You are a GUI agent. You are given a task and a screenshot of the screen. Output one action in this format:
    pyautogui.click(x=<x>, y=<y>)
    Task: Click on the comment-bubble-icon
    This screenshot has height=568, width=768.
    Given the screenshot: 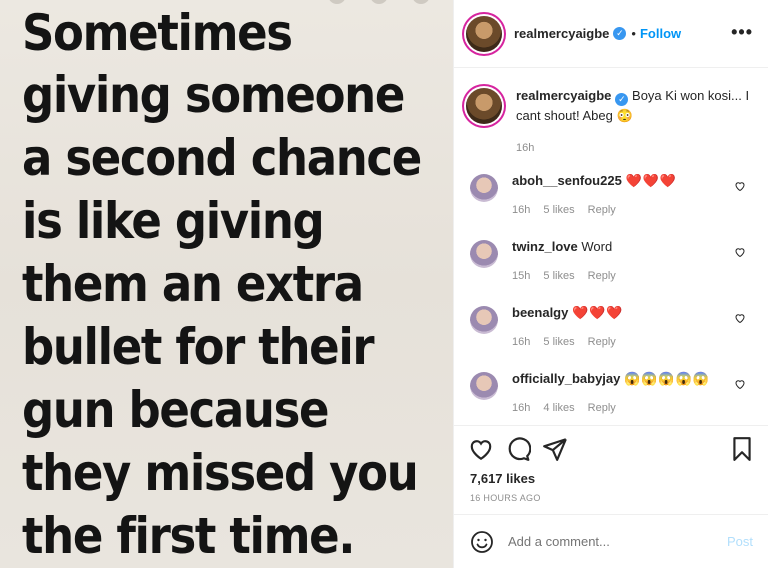 What is the action you would take?
    pyautogui.click(x=518, y=449)
    